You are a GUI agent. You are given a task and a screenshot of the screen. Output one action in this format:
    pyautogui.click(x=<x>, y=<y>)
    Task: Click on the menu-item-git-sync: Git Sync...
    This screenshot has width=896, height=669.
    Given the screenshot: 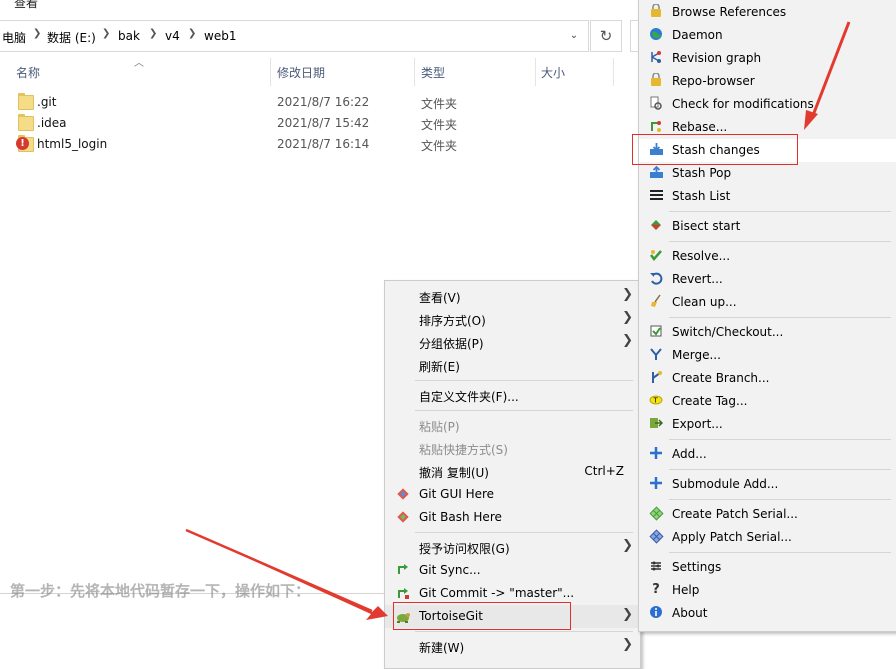 What is the action you would take?
    pyautogui.click(x=512, y=570)
    